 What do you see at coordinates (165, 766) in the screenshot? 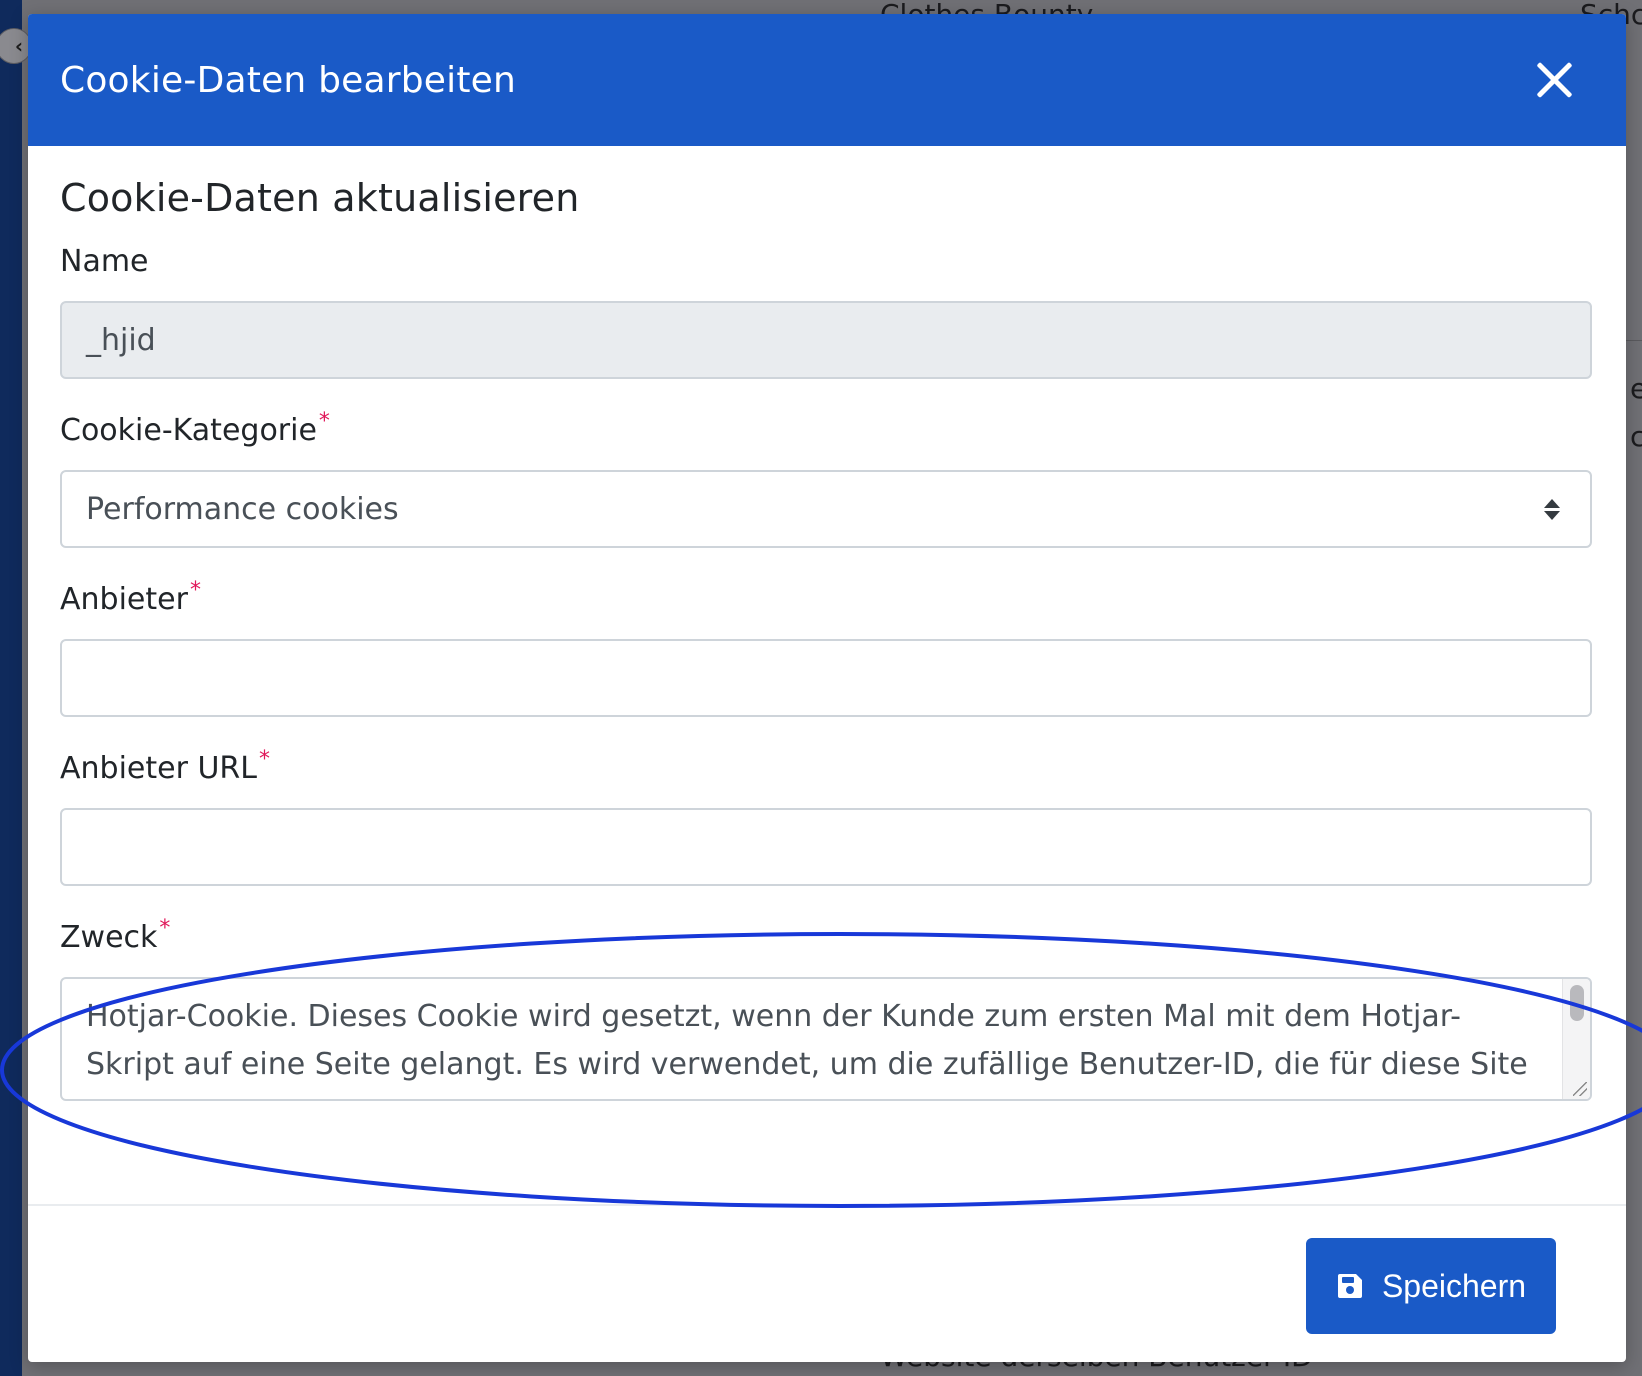
I see `provider-url-label: Anbieter URL*` at bounding box center [165, 766].